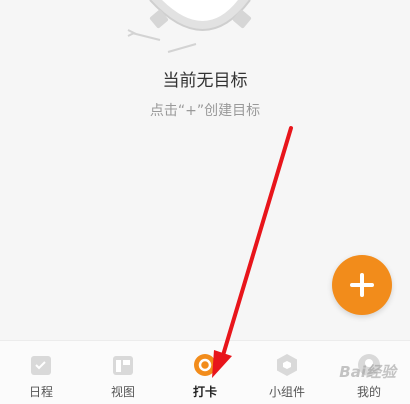  Describe the element at coordinates (205, 111) in the screenshot. I see `empty-state-subtitle: 点击“+”创建目标` at that location.